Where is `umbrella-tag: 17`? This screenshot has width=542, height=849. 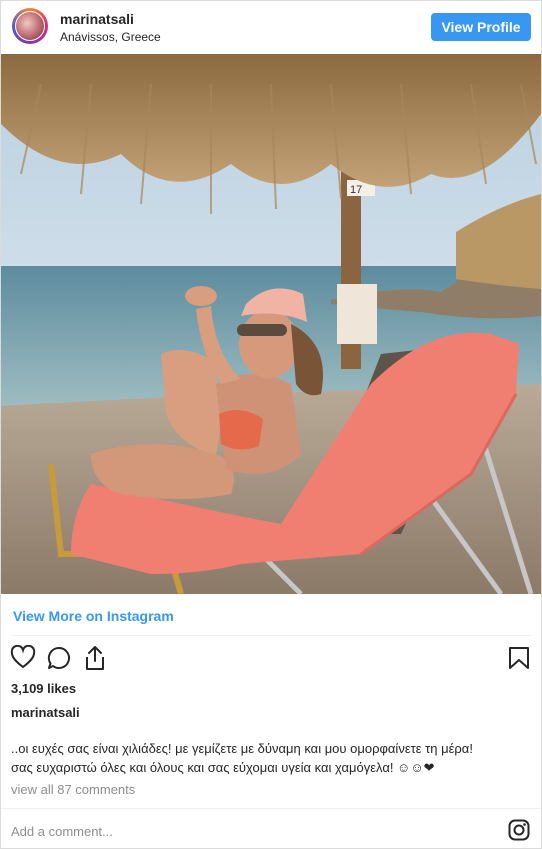 umbrella-tag: 17 is located at coordinates (356, 190).